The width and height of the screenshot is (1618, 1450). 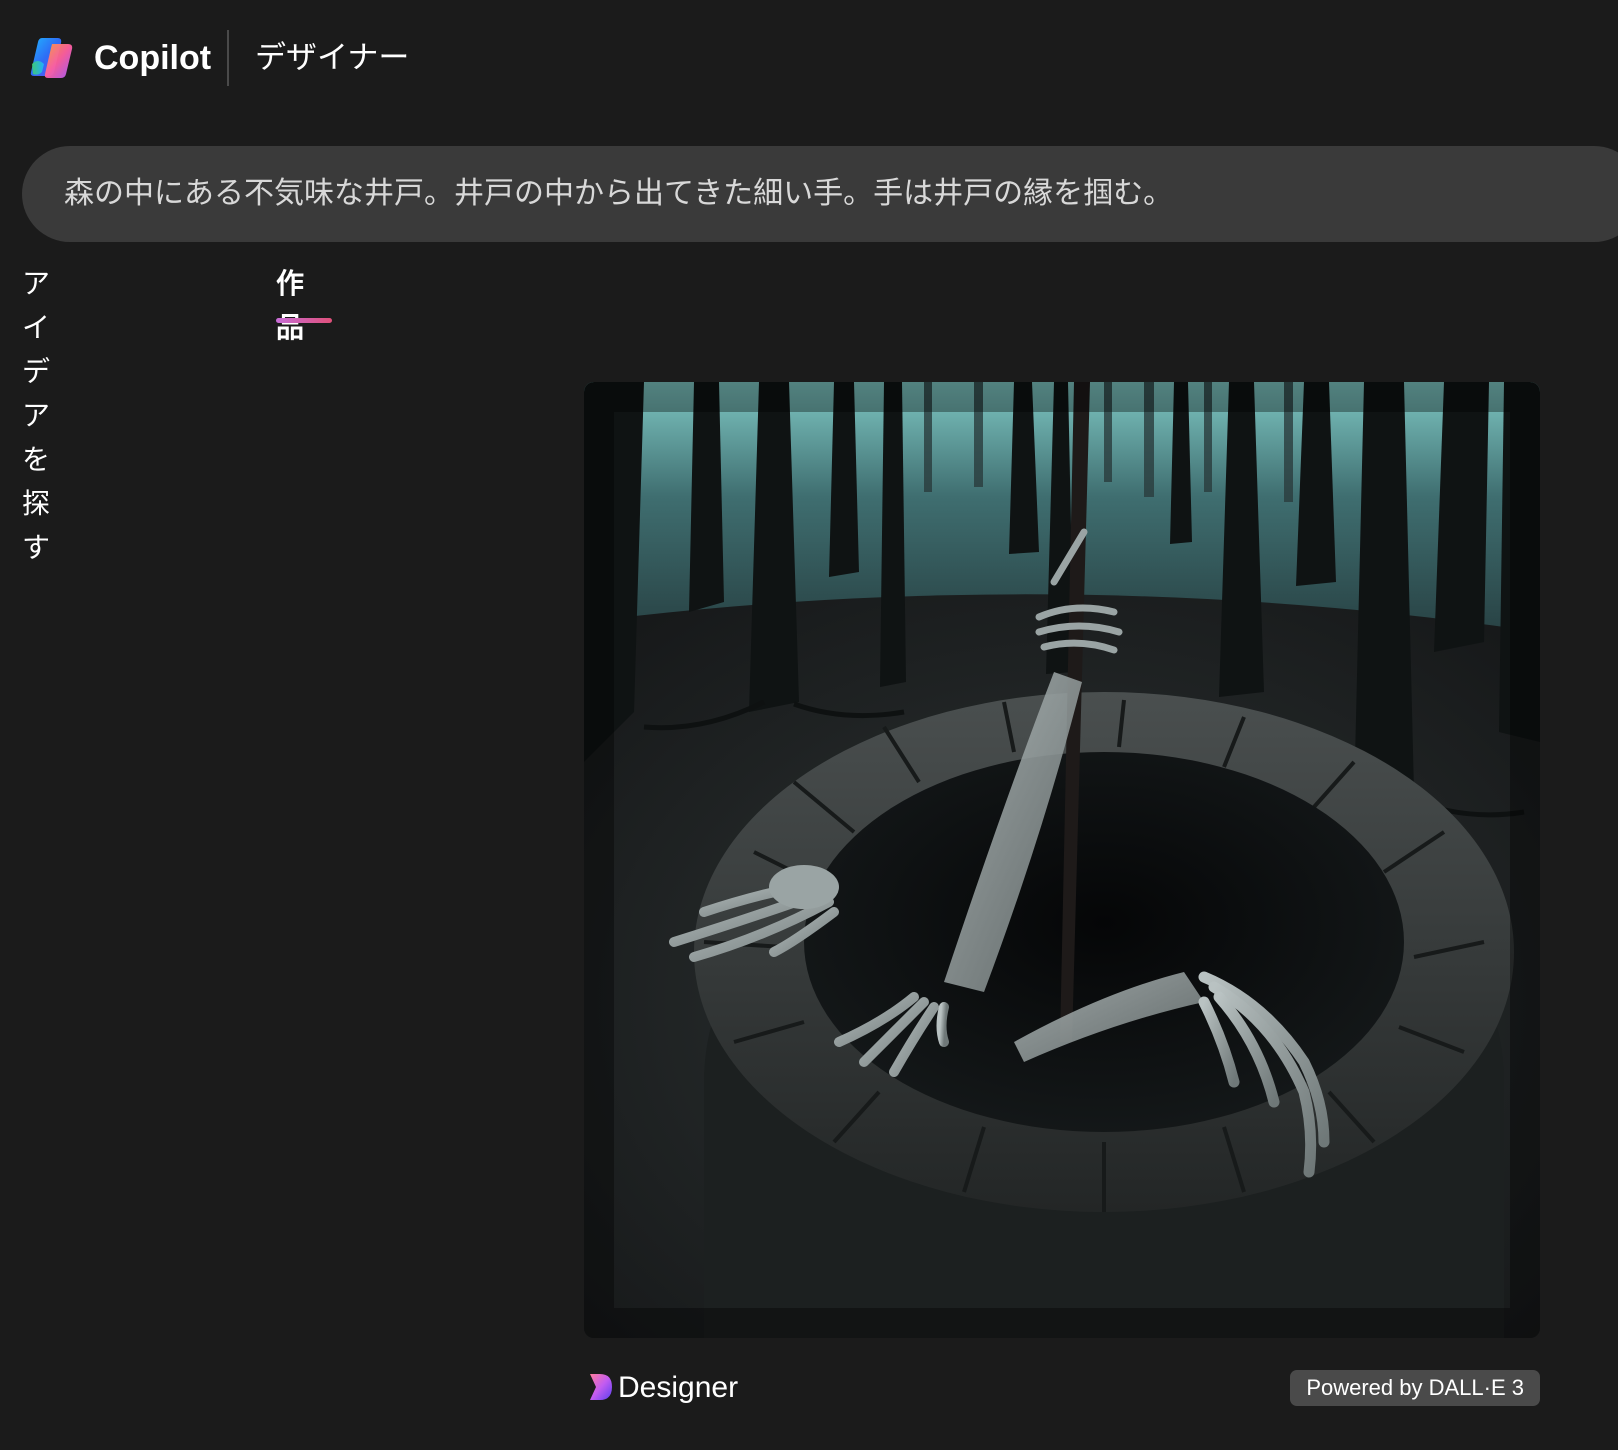 What do you see at coordinates (601, 1387) in the screenshot?
I see `designer-logo-icon` at bounding box center [601, 1387].